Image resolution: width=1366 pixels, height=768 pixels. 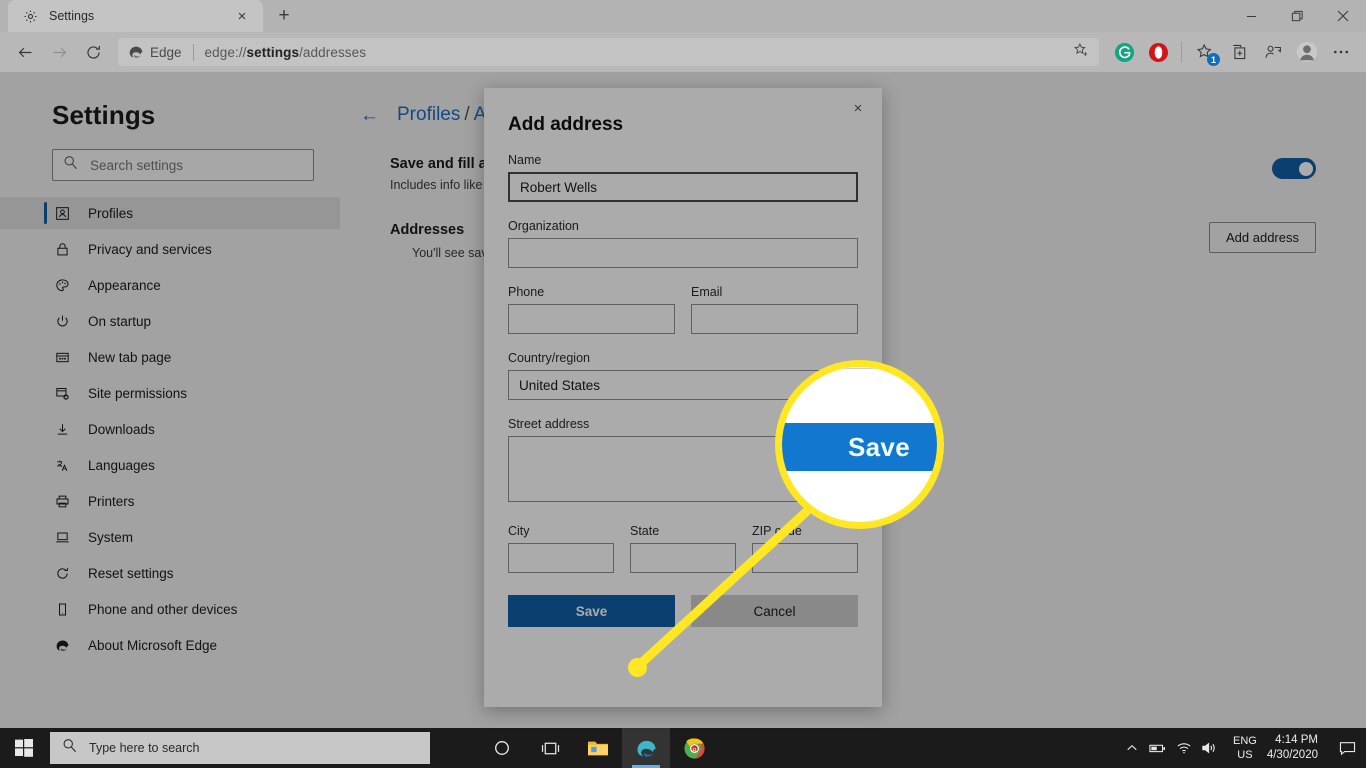 I want to click on tab-title: Settings, so click(x=72, y=16).